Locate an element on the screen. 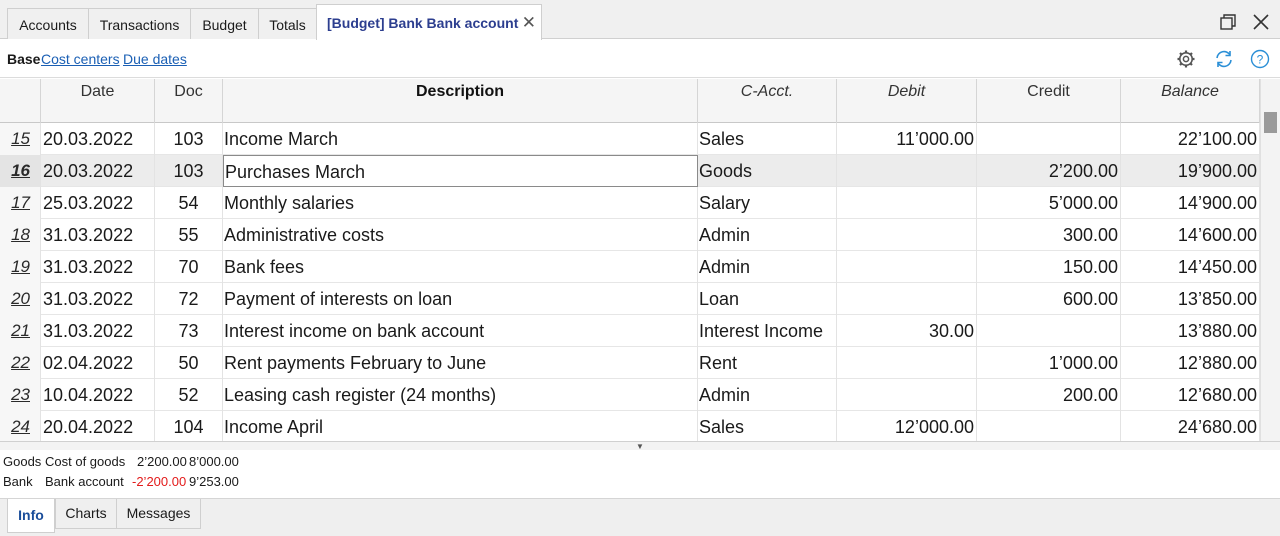 This screenshot has height=536, width=1280. doc-cell: 72 is located at coordinates (189, 299).